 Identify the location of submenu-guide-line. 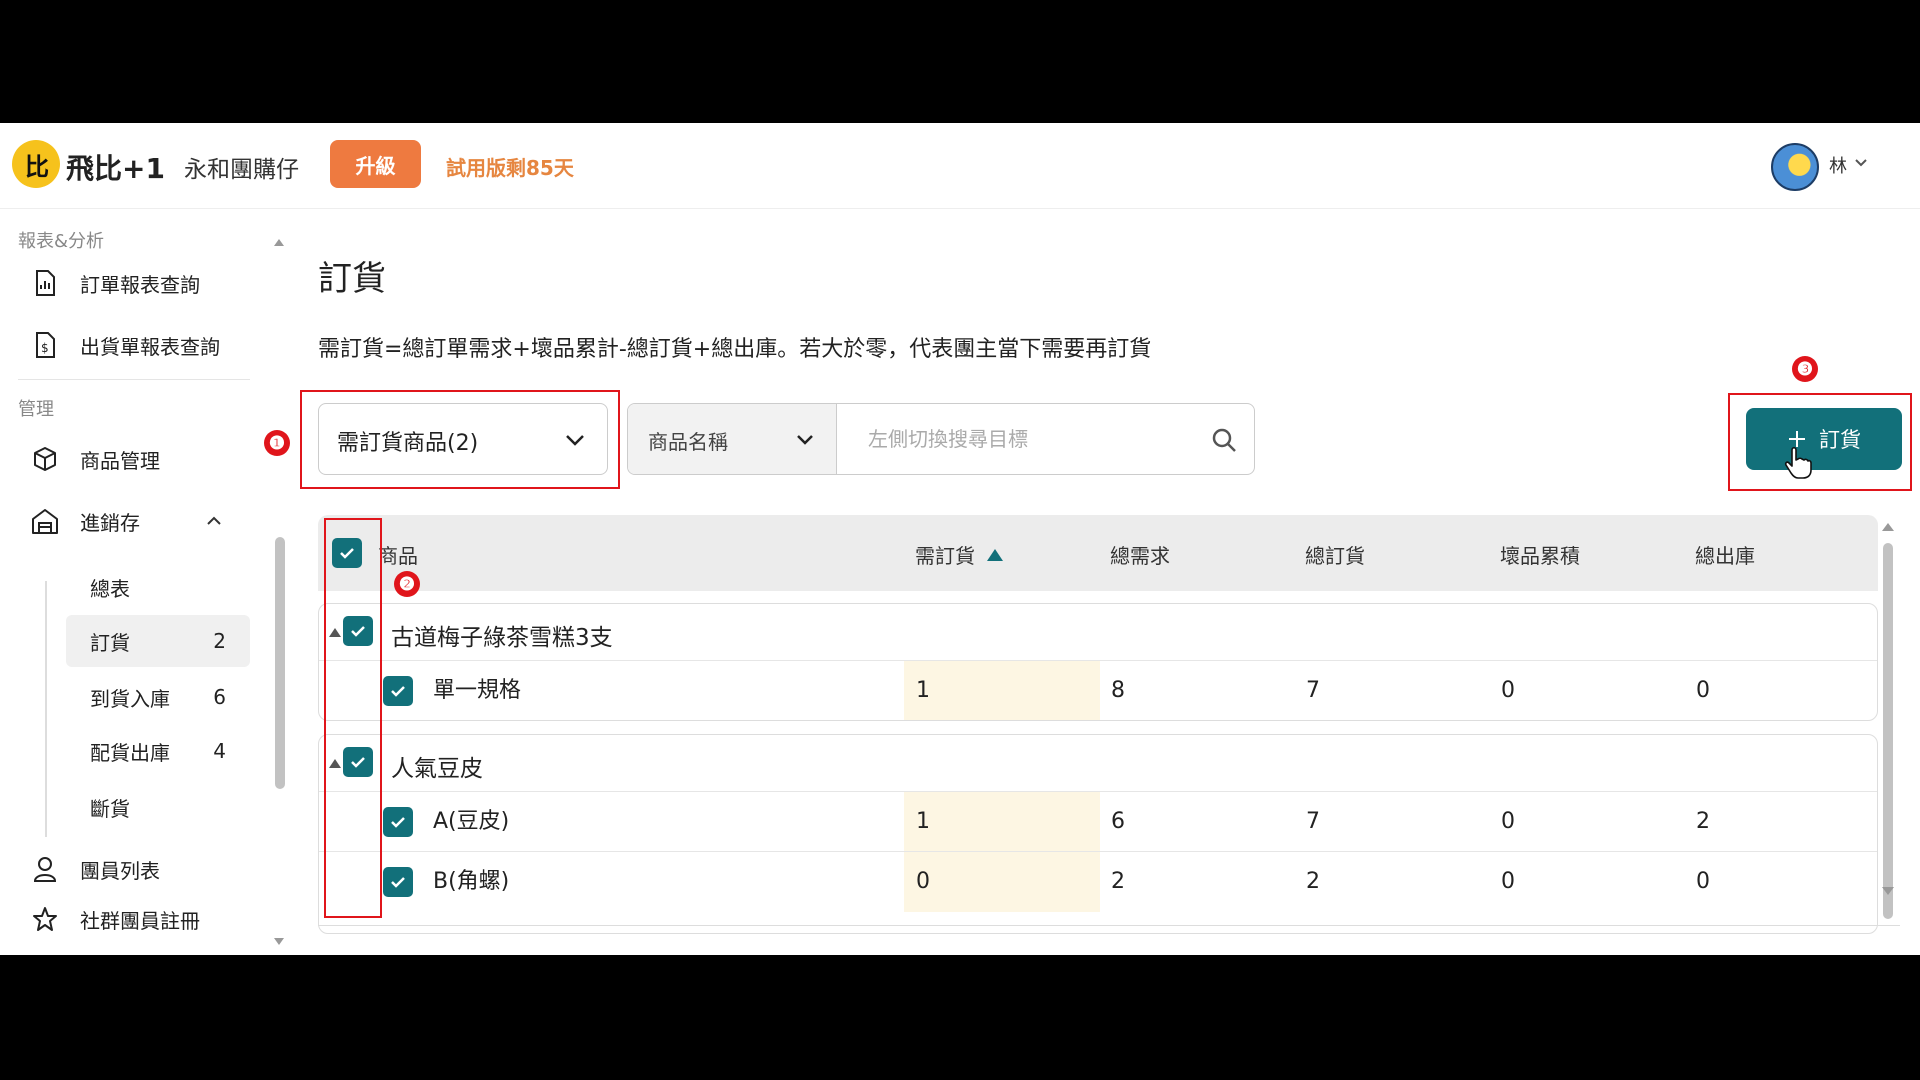
(46, 709).